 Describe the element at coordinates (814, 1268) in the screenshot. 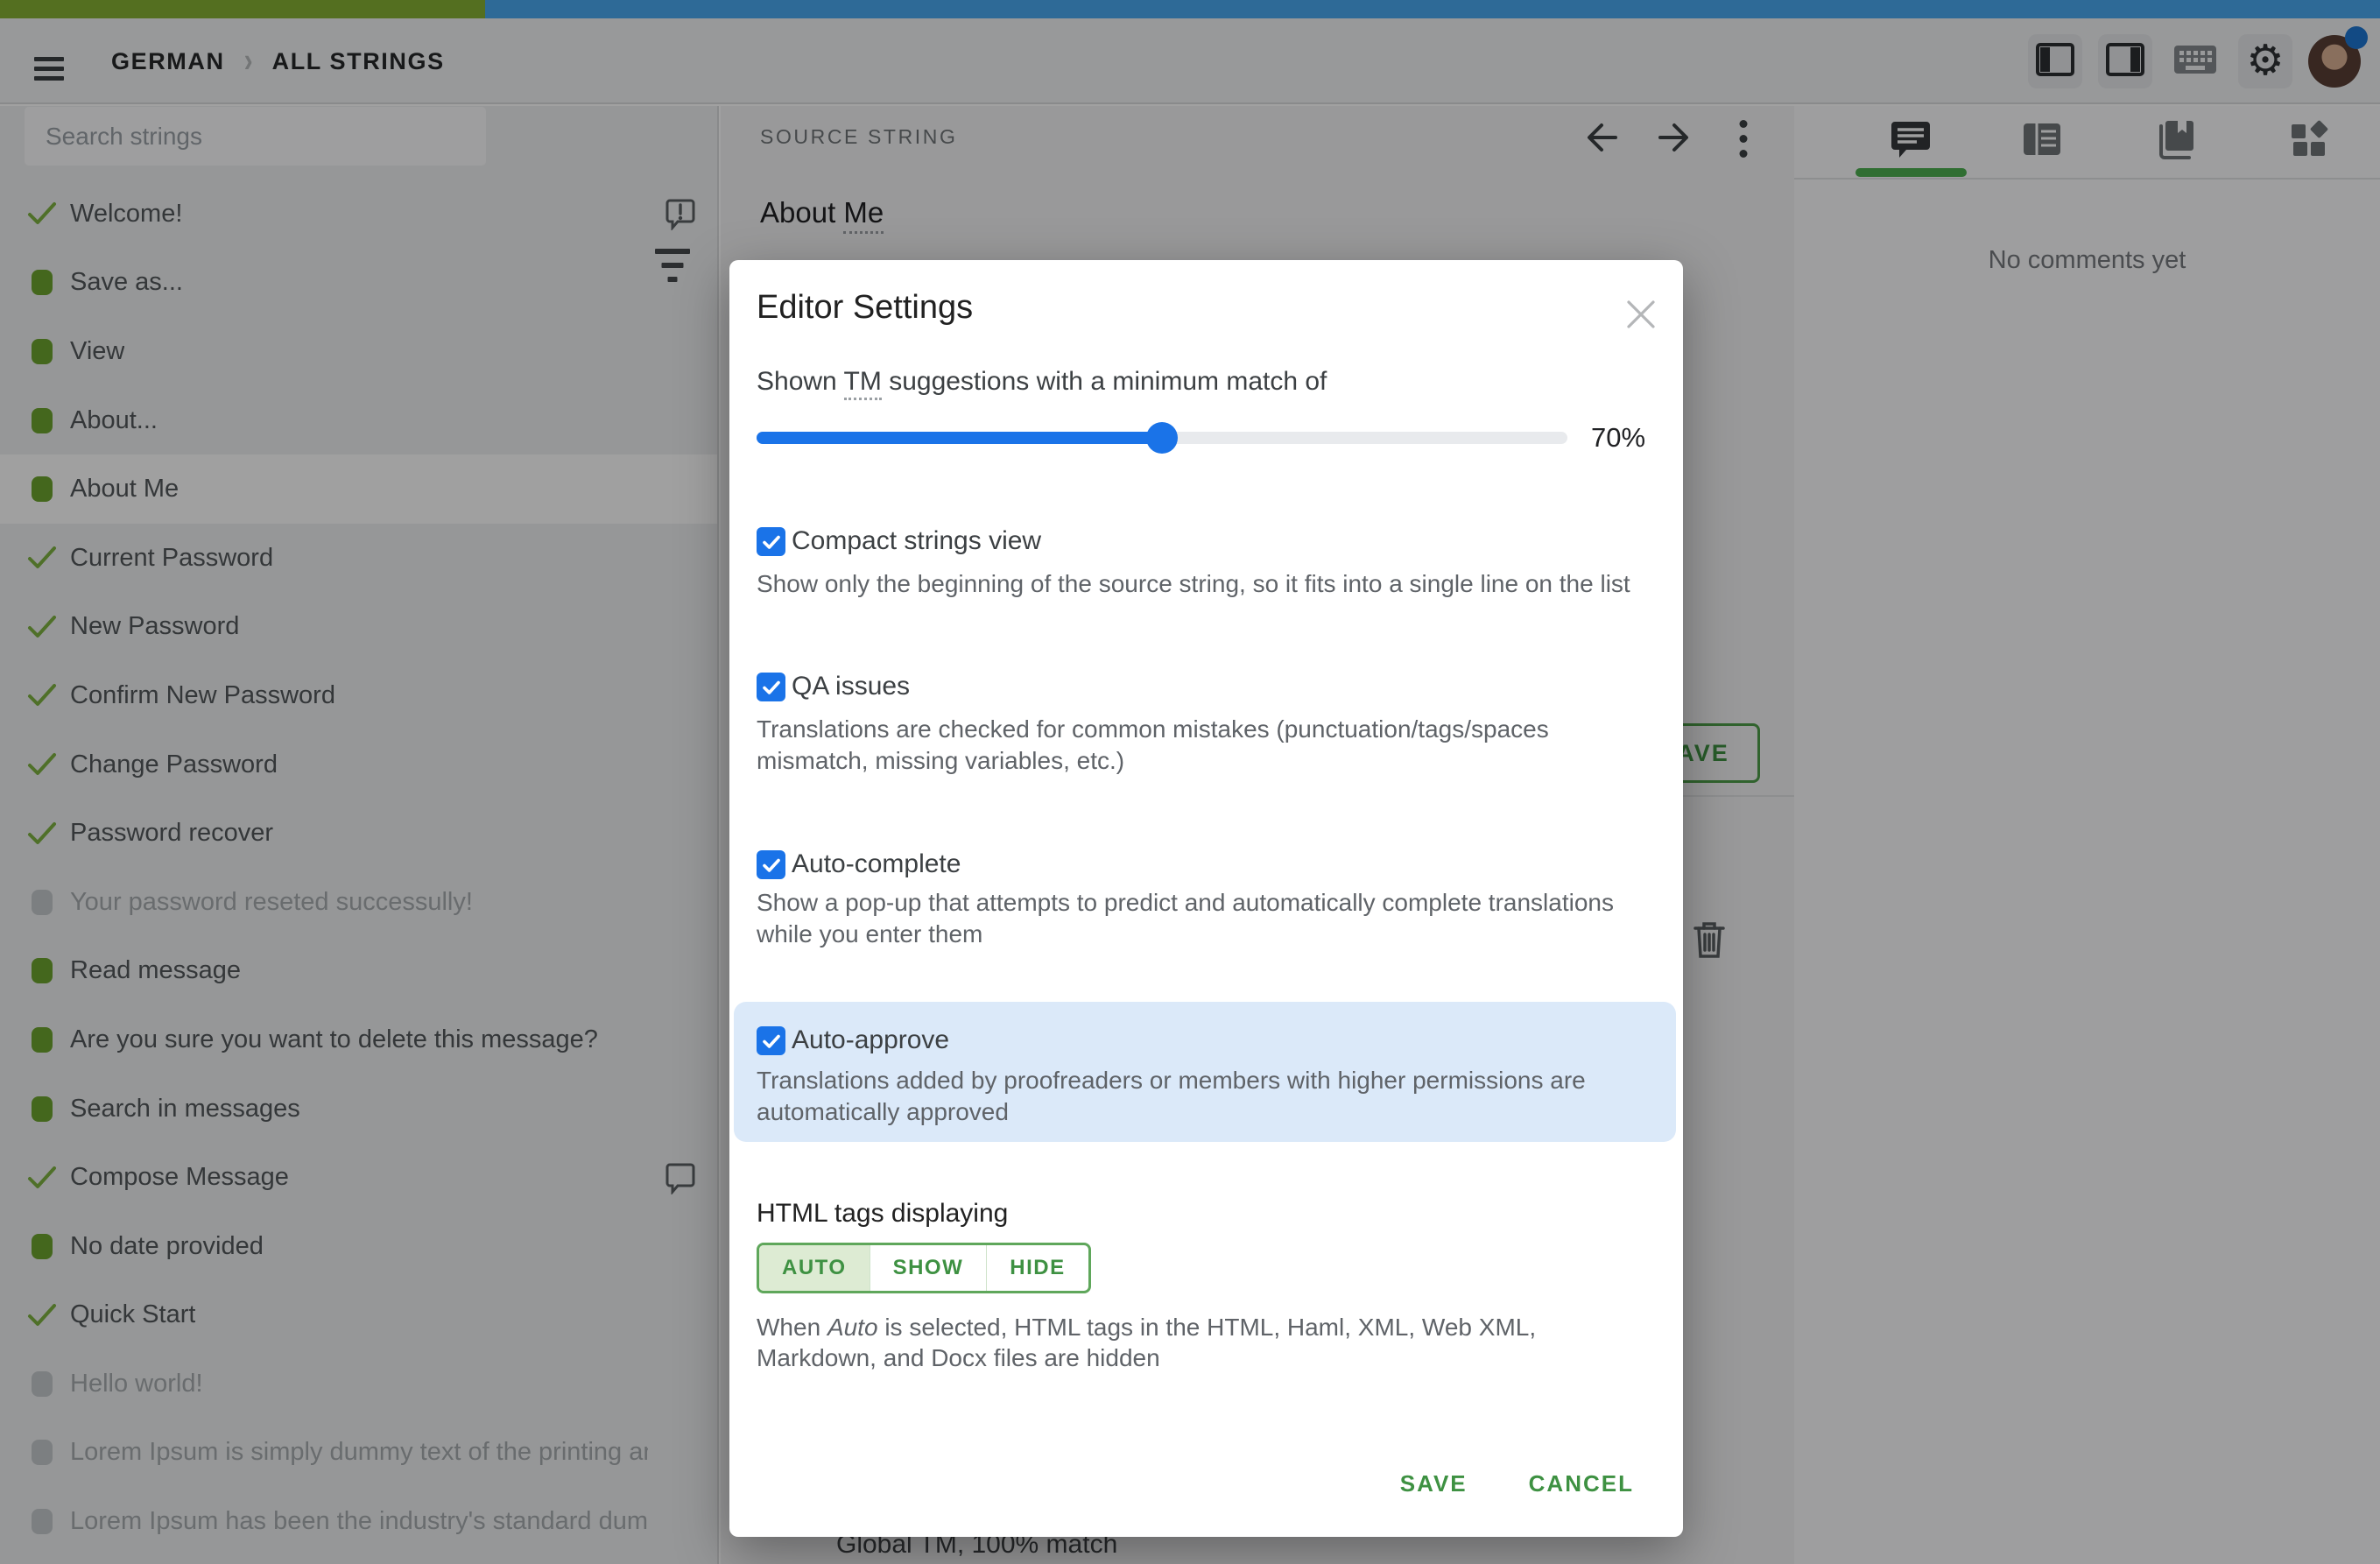

I see `html-tags-option-auto: AUTO` at that location.